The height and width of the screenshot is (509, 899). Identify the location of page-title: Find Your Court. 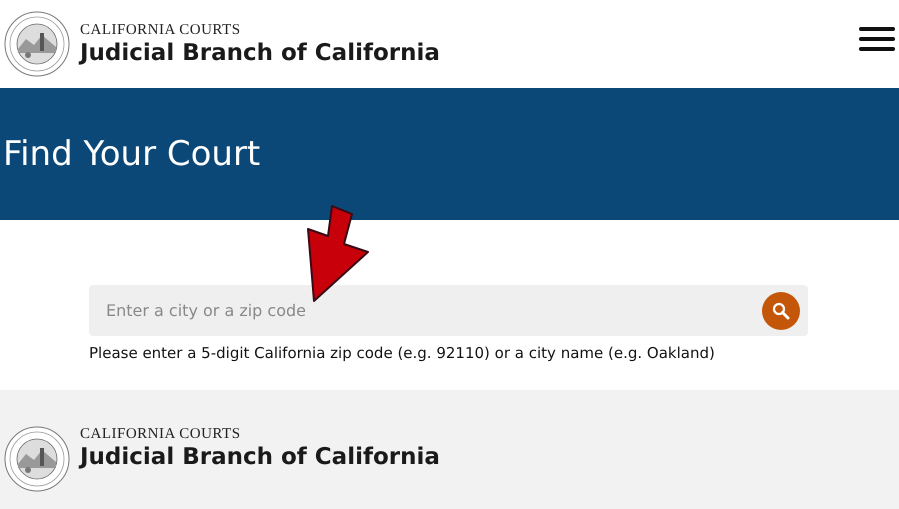
(131, 154).